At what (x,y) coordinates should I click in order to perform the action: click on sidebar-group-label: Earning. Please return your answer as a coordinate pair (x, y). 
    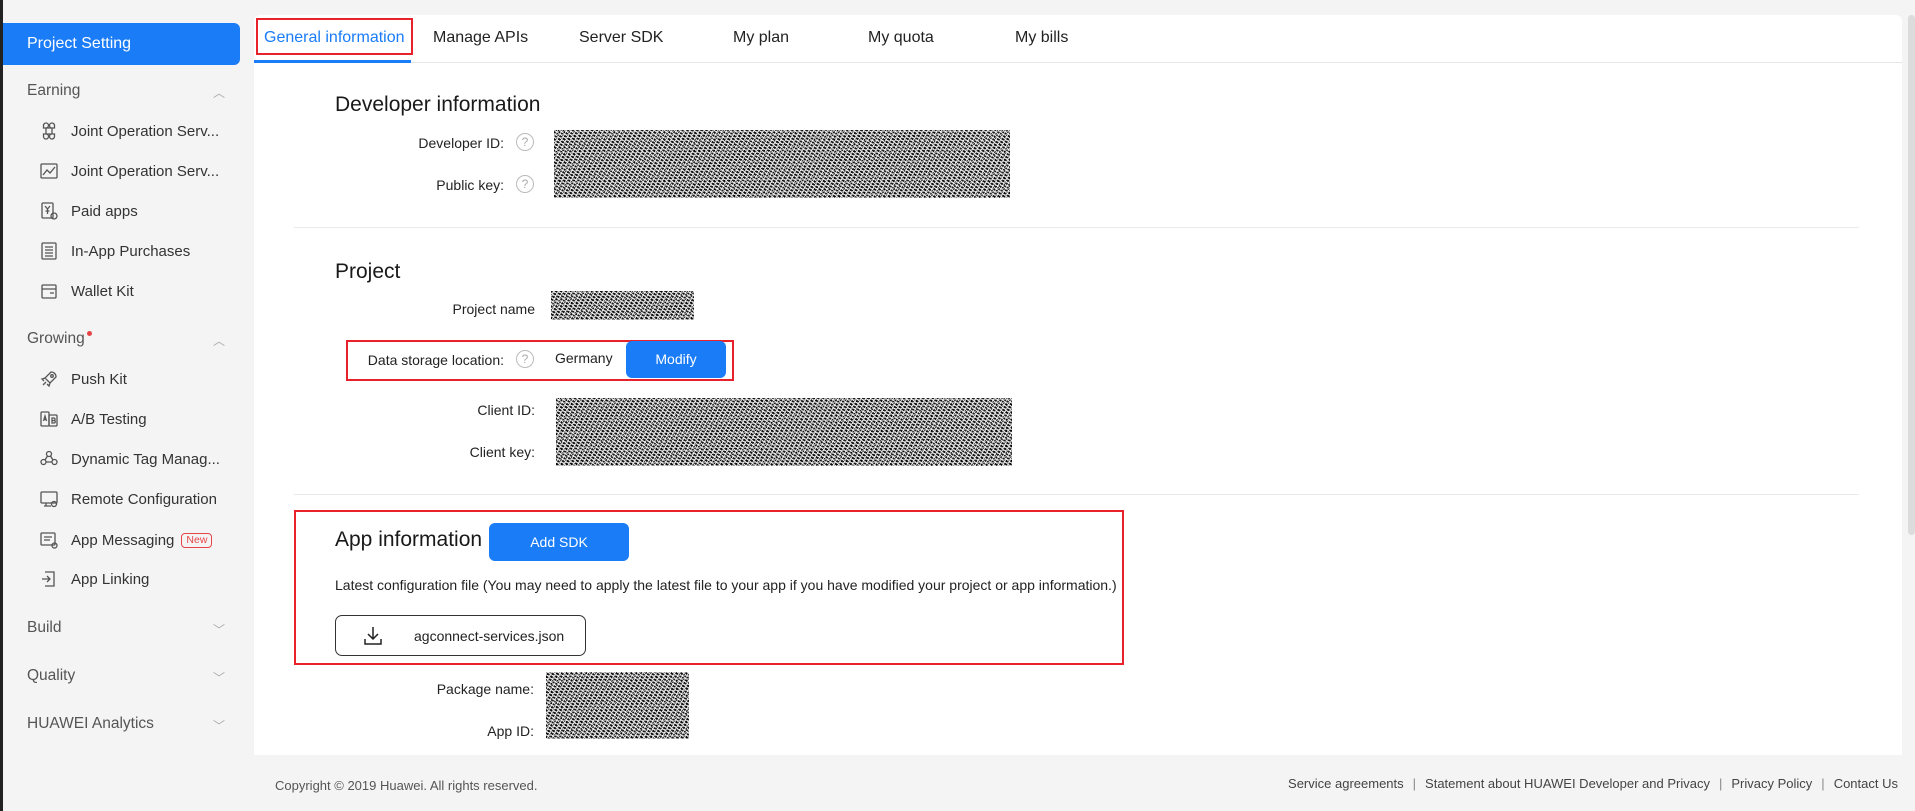
    Looking at the image, I should click on (54, 90).